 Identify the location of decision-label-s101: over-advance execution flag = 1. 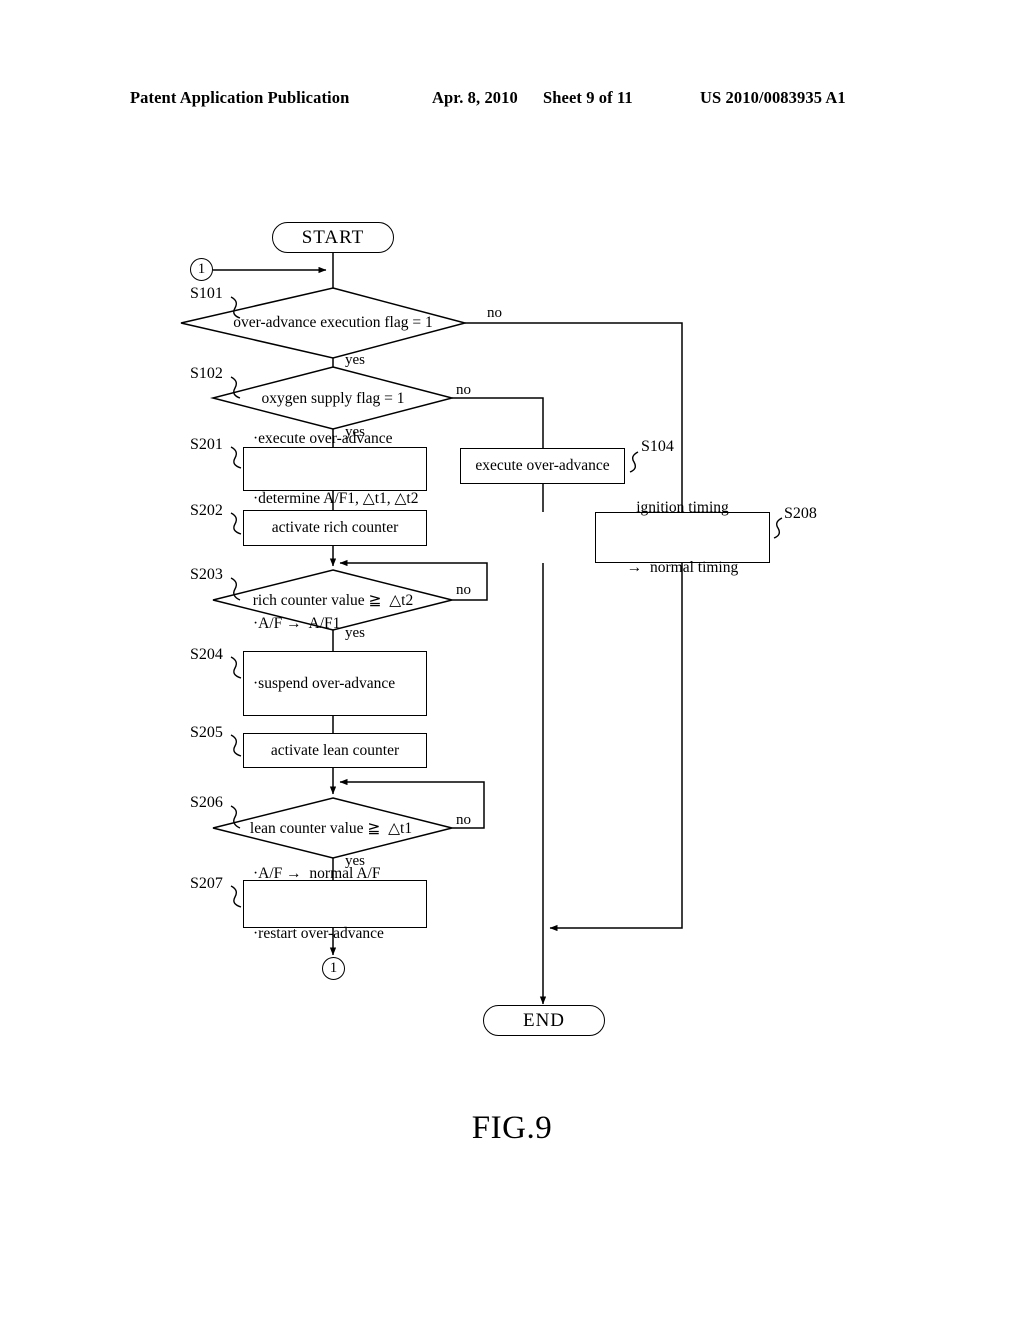
(333, 322).